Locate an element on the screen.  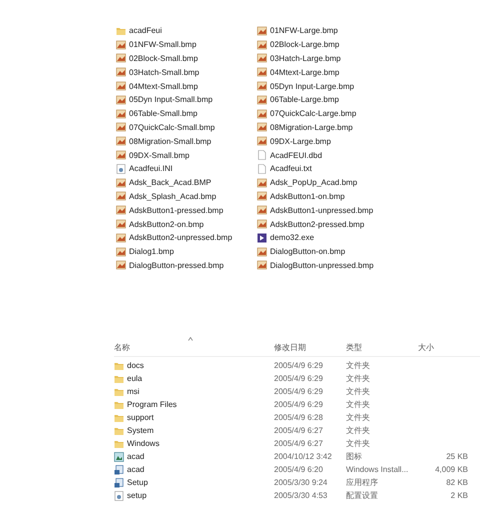
file-name: DialogButton-pressed.bmp is located at coordinates (176, 265).